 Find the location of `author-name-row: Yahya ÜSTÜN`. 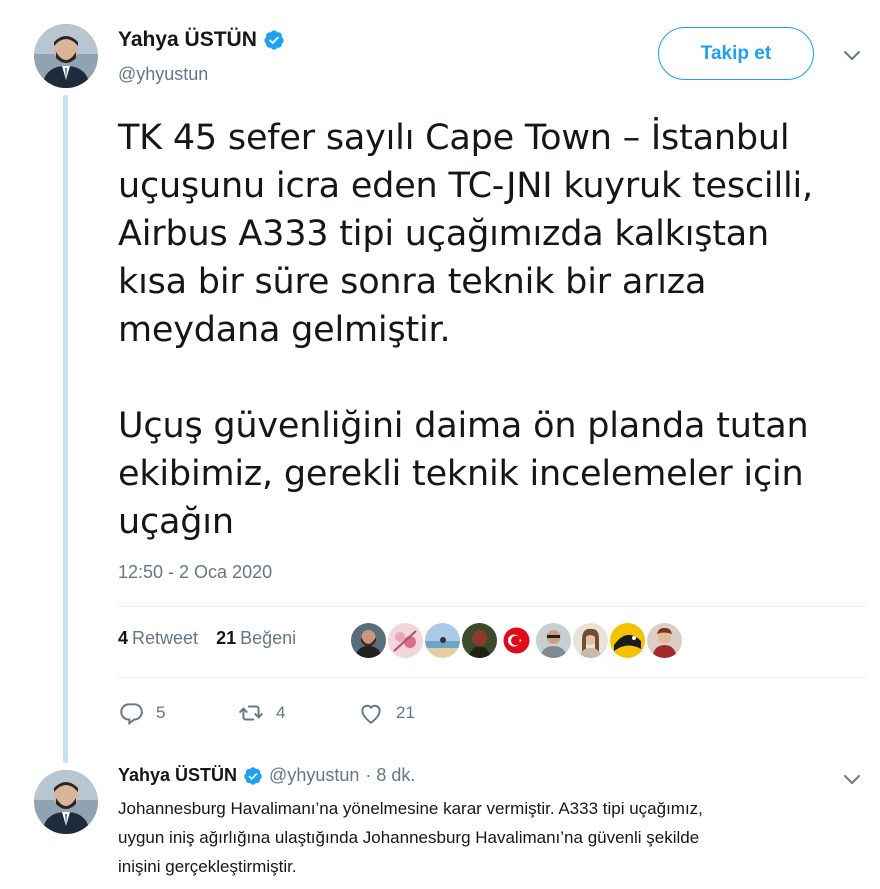

author-name-row: Yahya ÜSTÜN is located at coordinates (201, 40).